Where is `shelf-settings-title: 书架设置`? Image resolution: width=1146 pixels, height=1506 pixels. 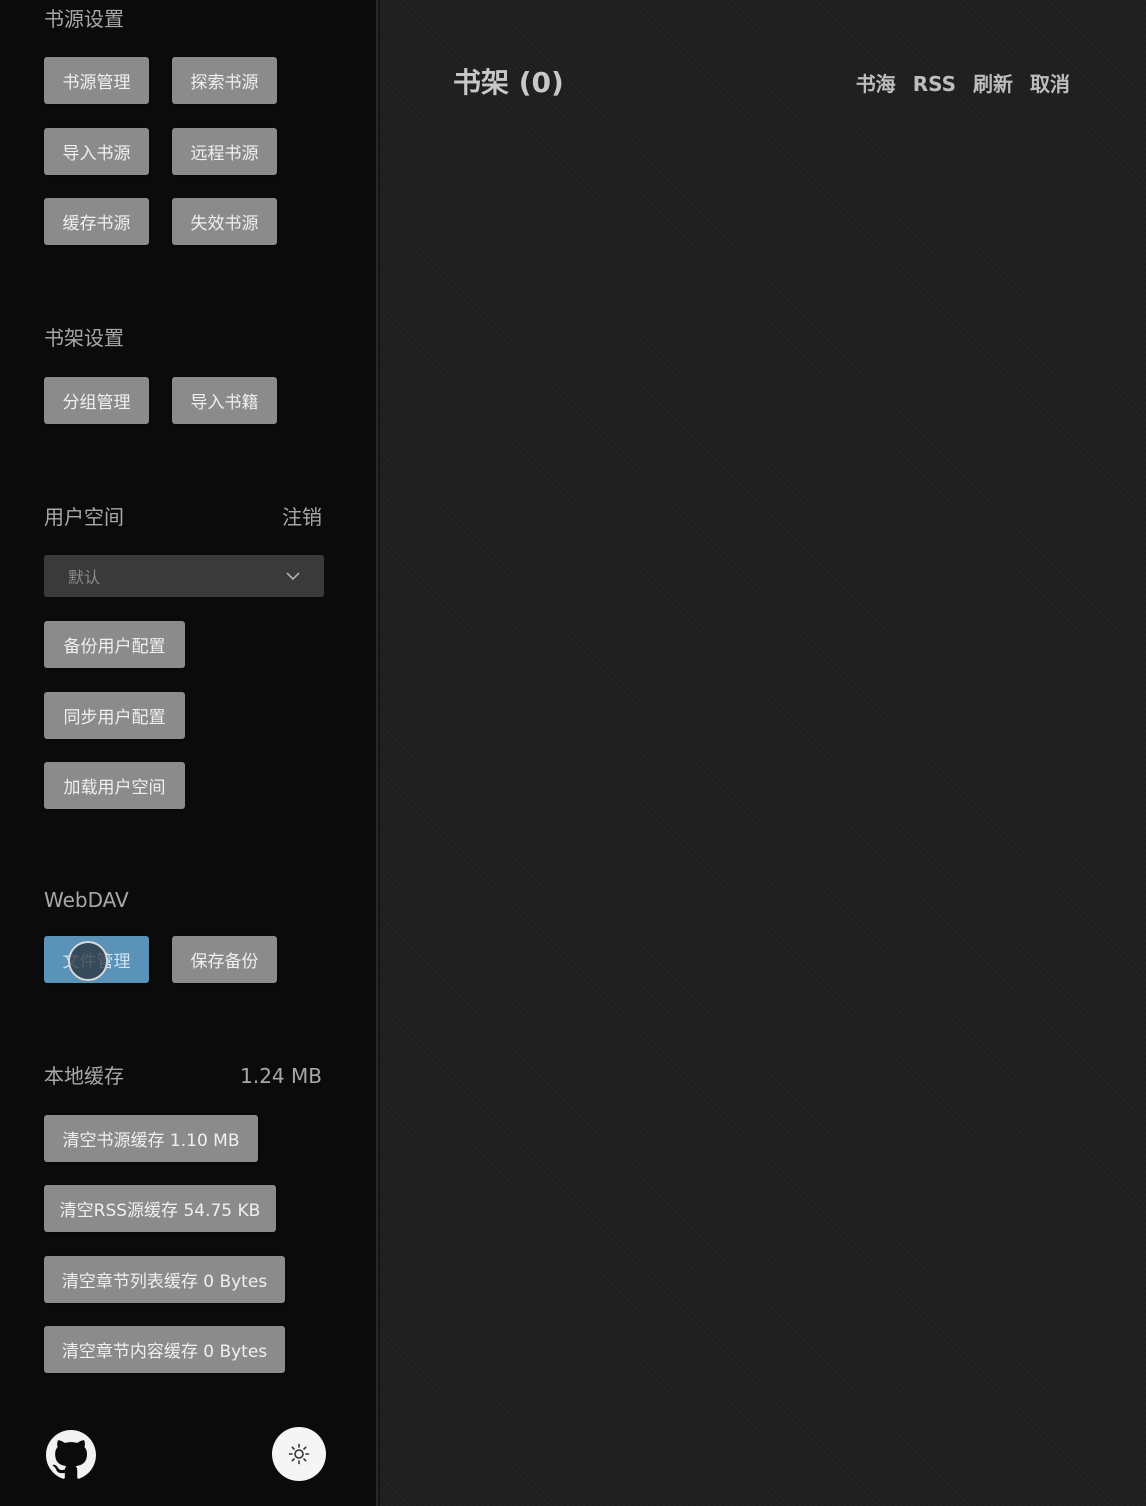
shelf-settings-title: 书架设置 is located at coordinates (84, 338).